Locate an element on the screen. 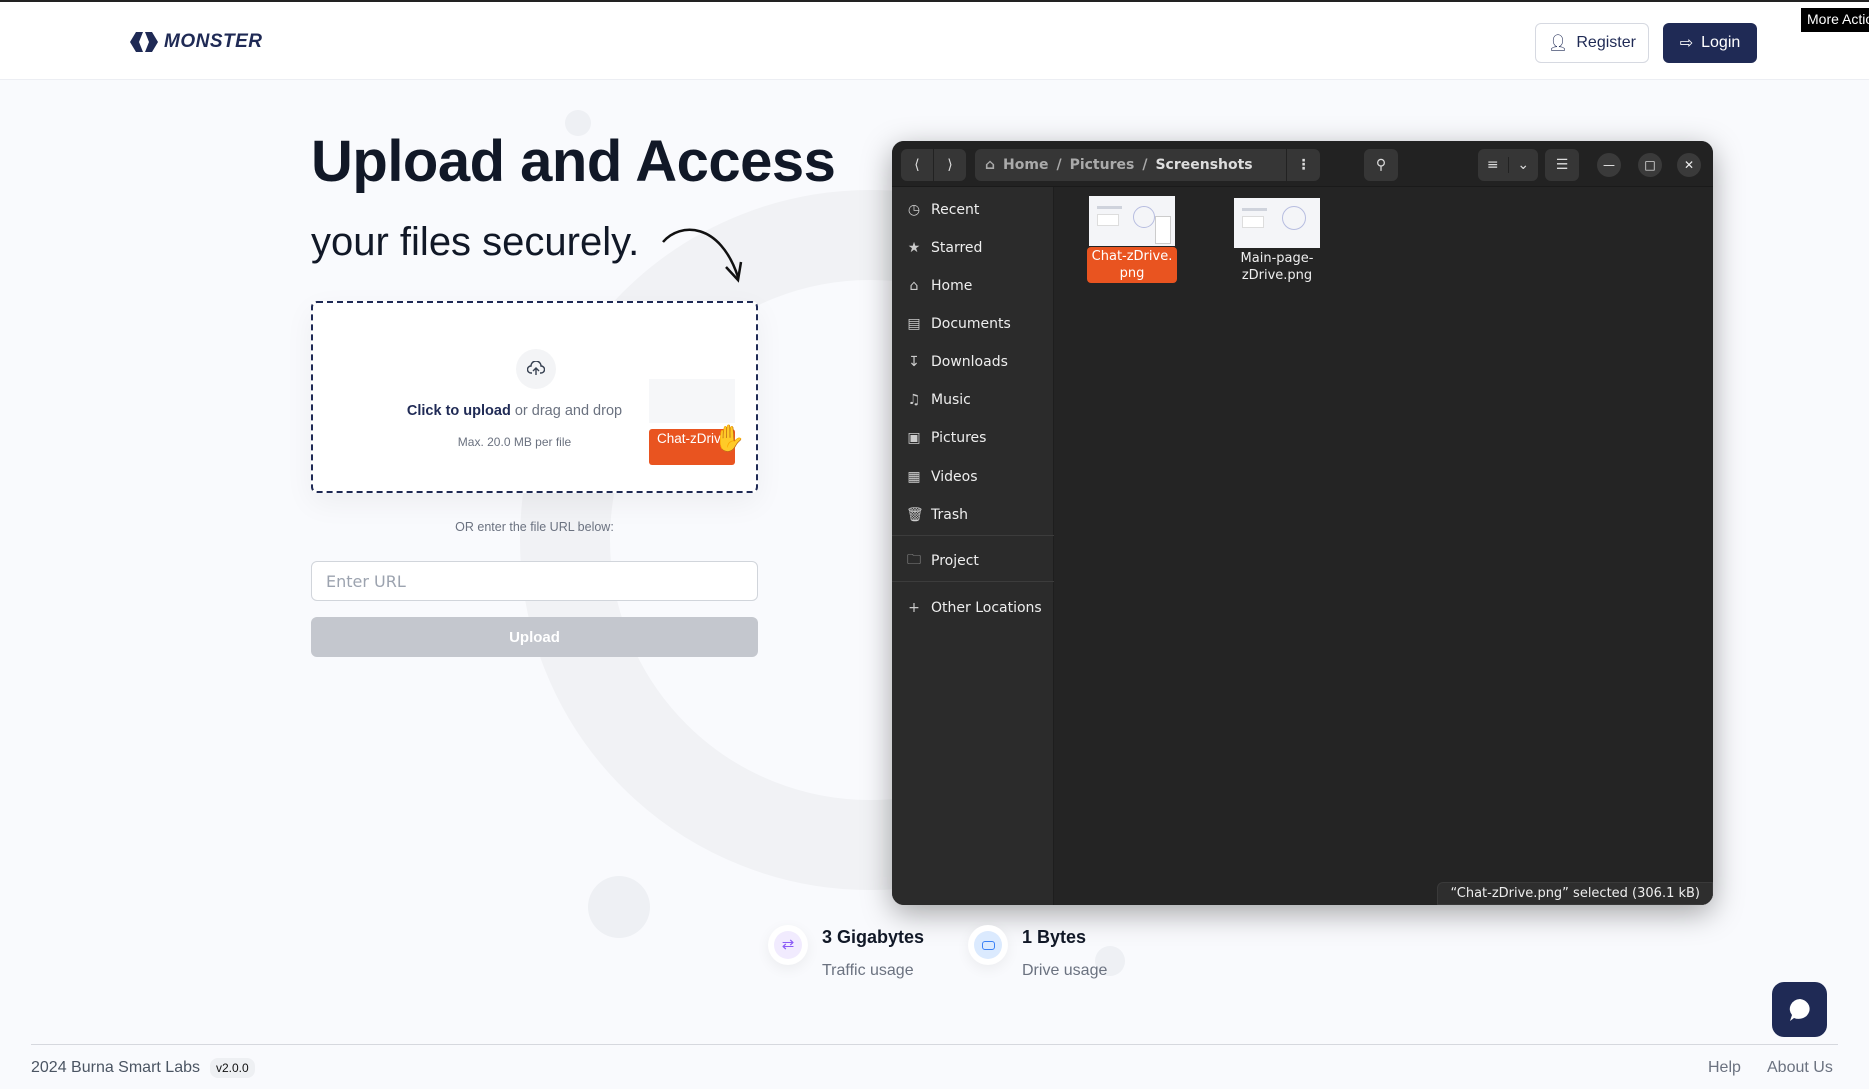 This screenshot has height=1089, width=1869. traffic-icon: ⇄ is located at coordinates (788, 945).